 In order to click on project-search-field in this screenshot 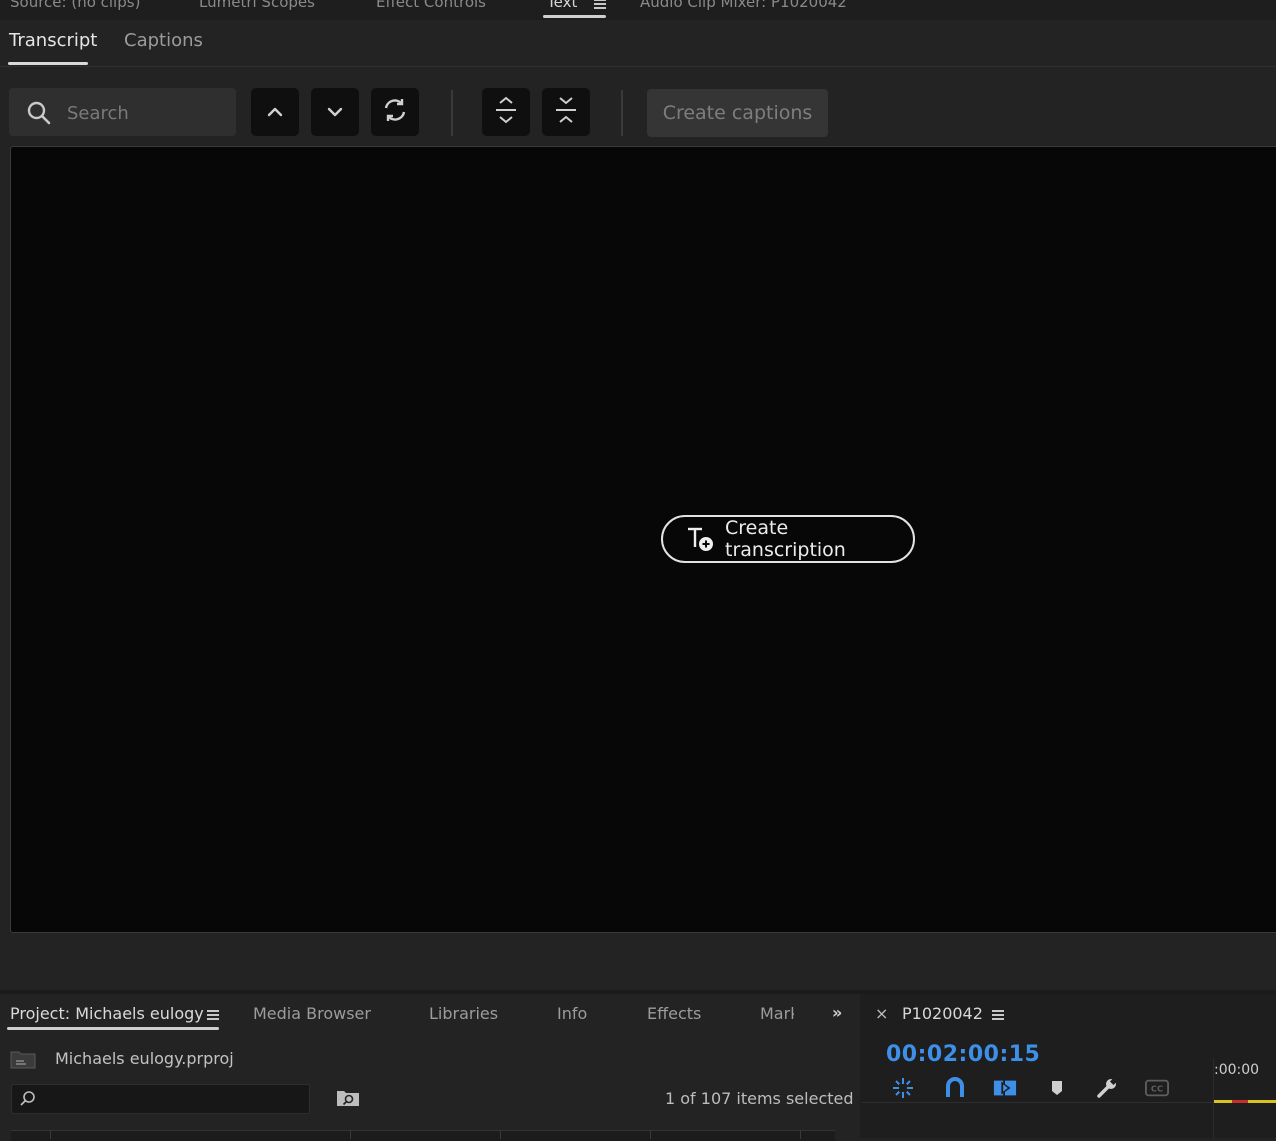, I will do `click(160, 1099)`.